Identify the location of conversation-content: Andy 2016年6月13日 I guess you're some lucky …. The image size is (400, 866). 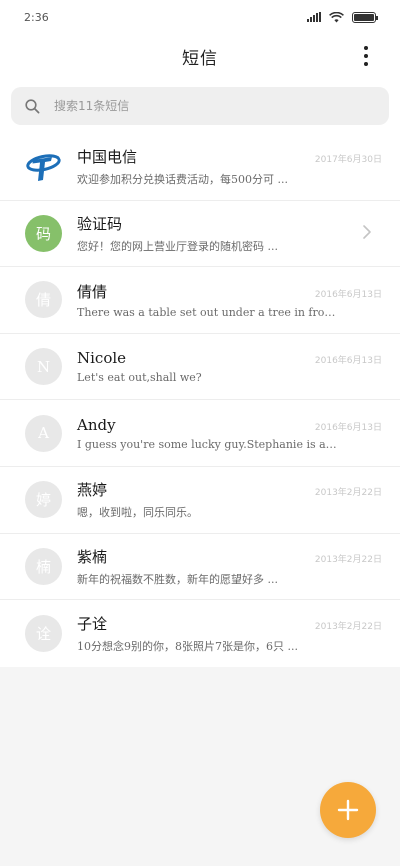
(229, 433).